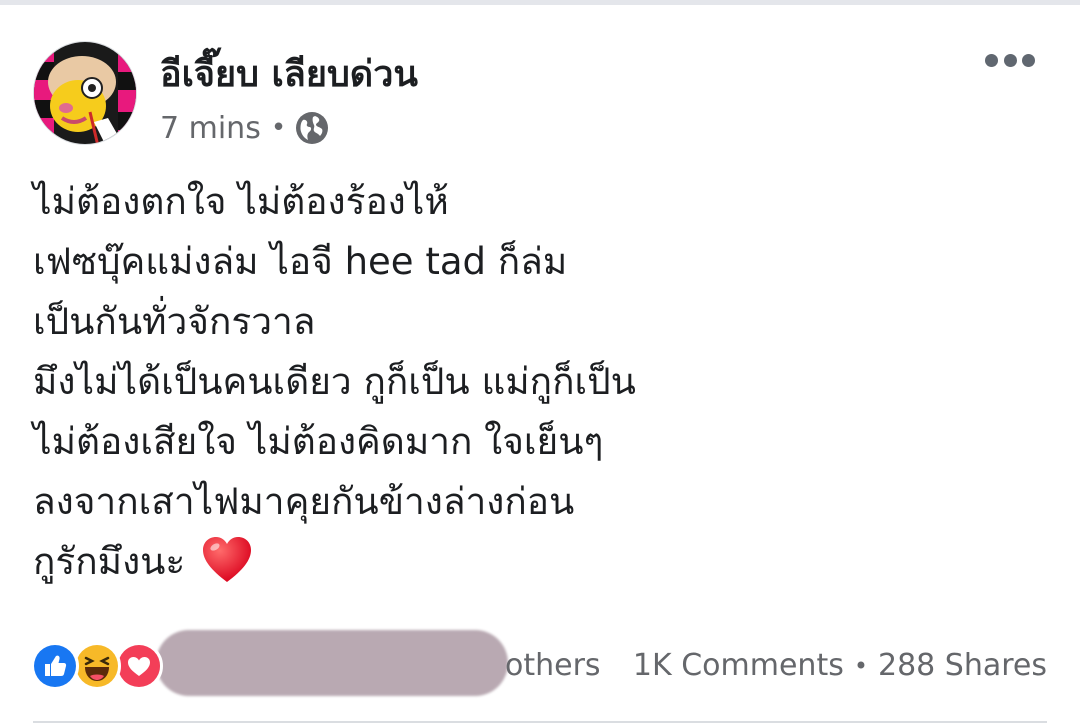 This screenshot has width=1080, height=726. I want to click on more-options-icon, so click(1010, 60).